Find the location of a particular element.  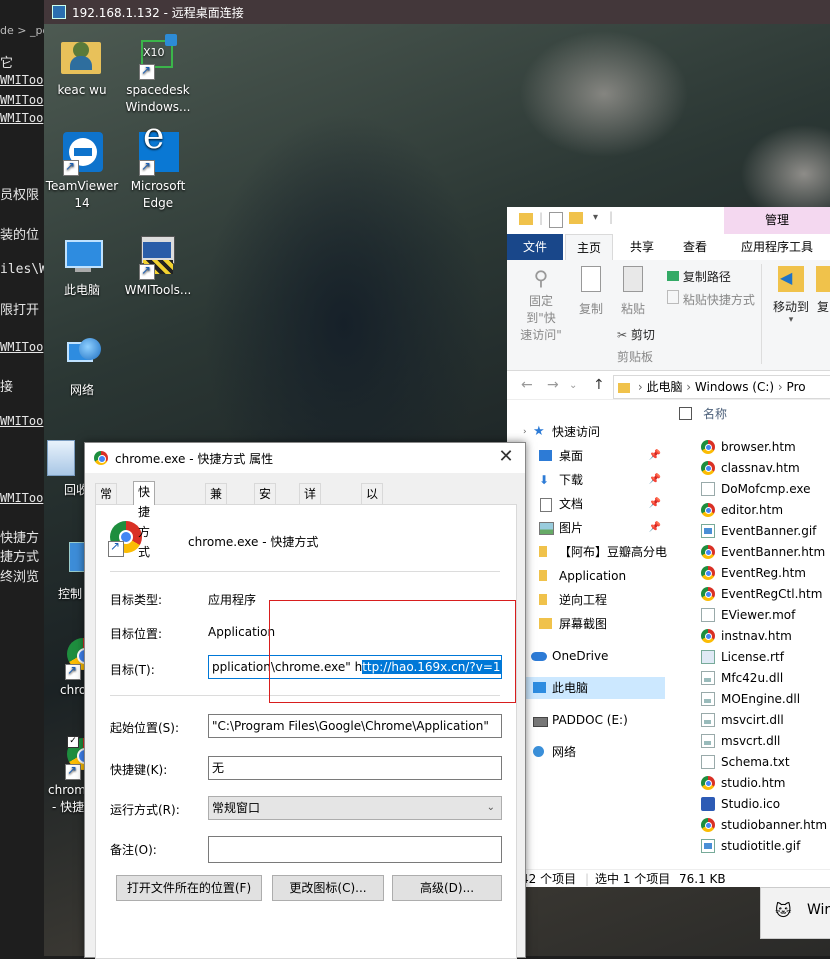

tab-compatibility: 兼容性 is located at coordinates (216, 512).